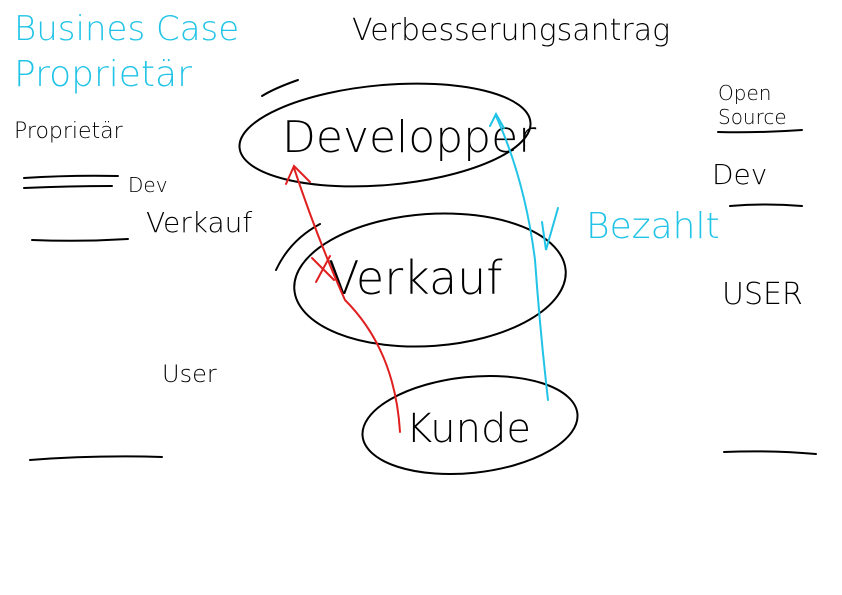  I want to click on left-heading-proprietaer: Proprietär, so click(69, 131).